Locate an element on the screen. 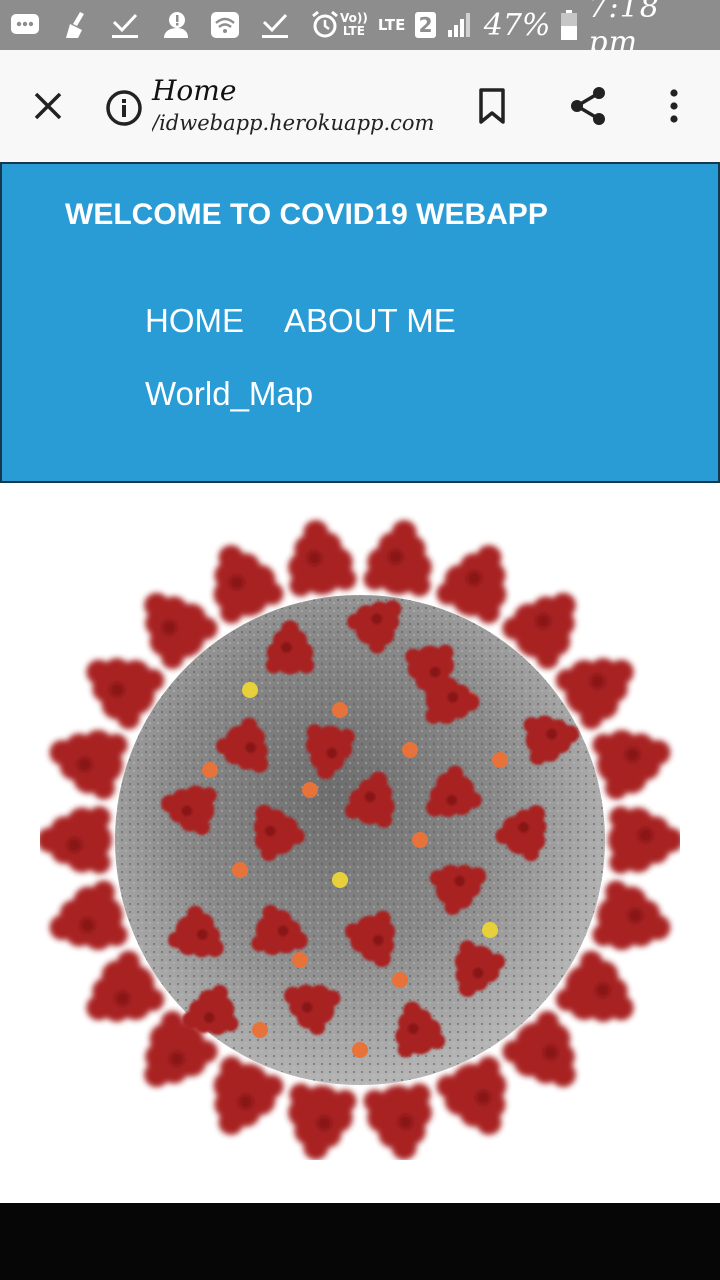 Image resolution: width=720 pixels, height=1280 pixels. share-icon is located at coordinates (588, 106).